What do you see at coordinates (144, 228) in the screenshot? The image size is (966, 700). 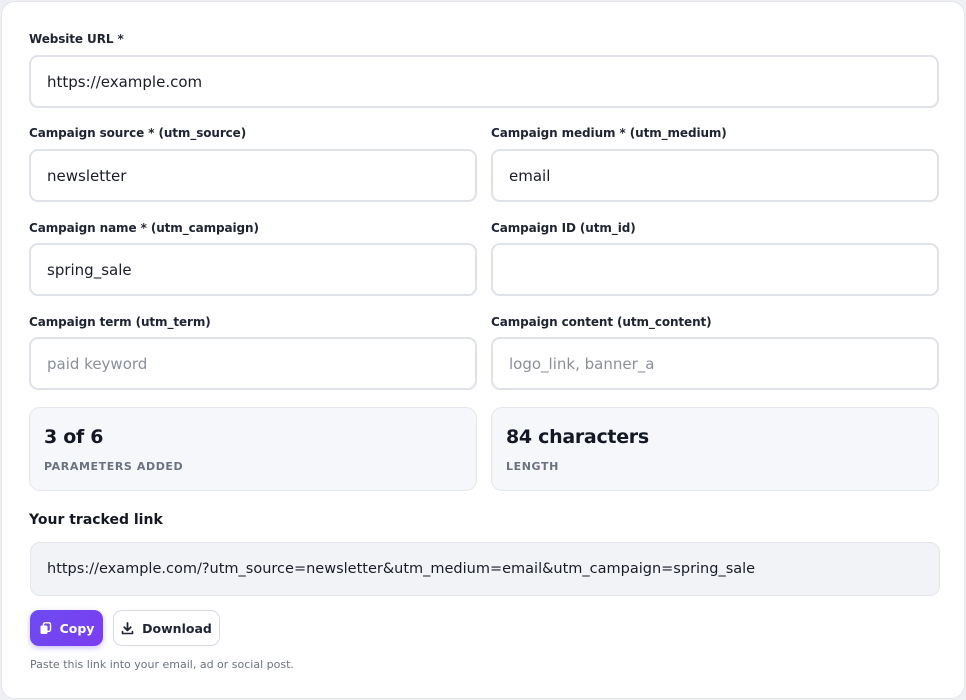 I see `campaign-name-label: Campaign name * (utm_campaign)` at bounding box center [144, 228].